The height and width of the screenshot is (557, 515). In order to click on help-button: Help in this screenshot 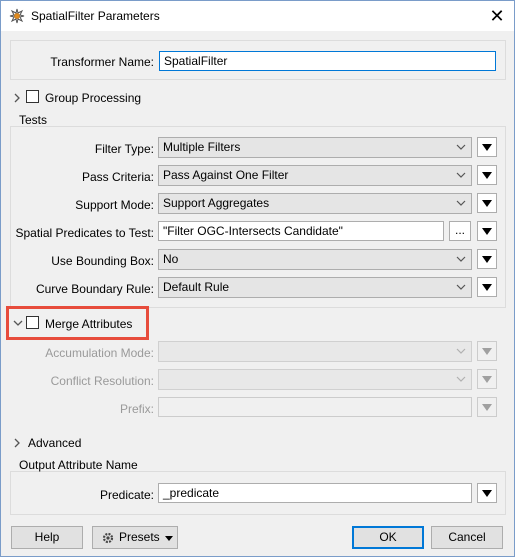, I will do `click(47, 537)`.